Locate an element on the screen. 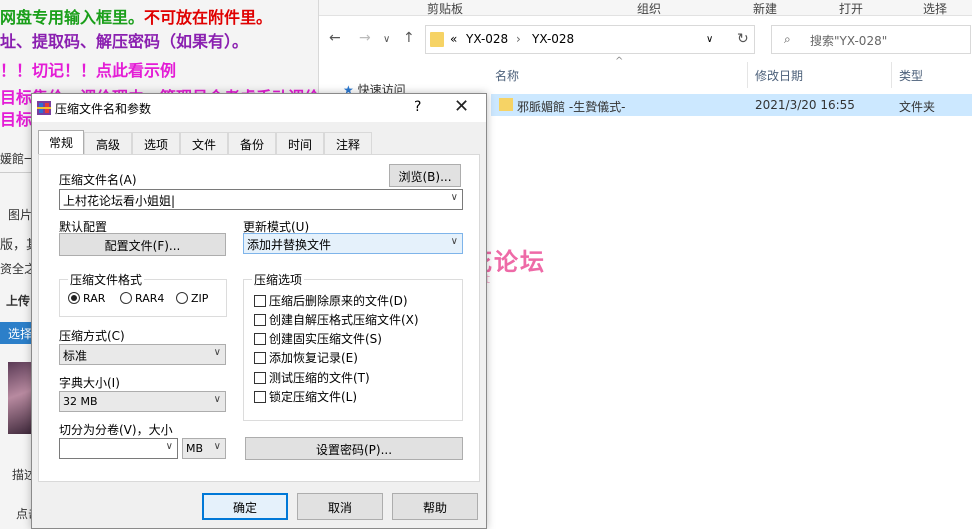  radio-zip-label: ZIP is located at coordinates (200, 298).